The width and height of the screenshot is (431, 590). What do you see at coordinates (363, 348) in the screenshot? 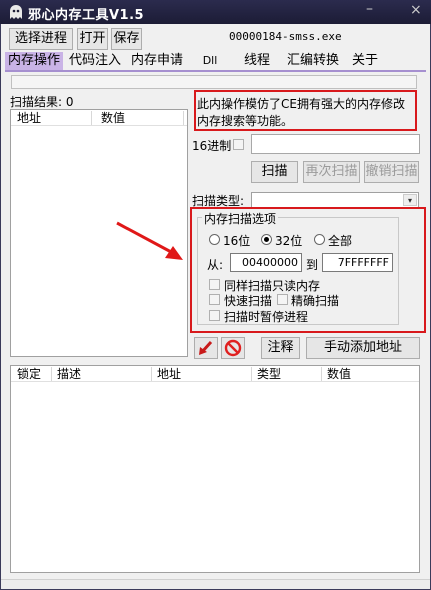
I see `add-address-manually-button: 手动添加地址` at bounding box center [363, 348].